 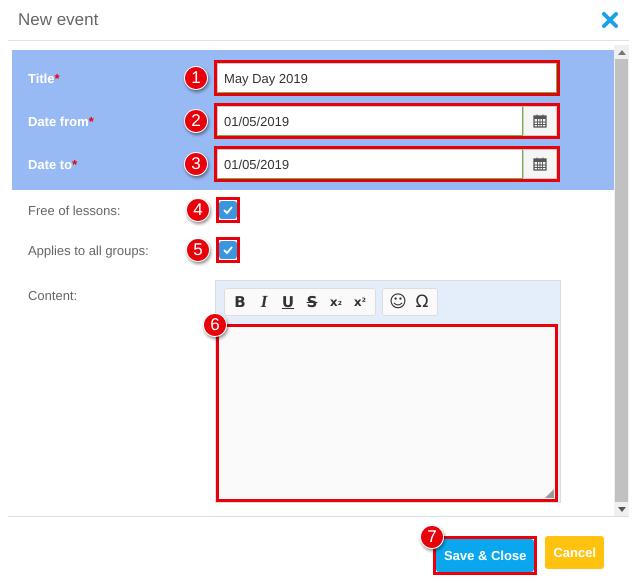 I want to click on toolbar-button: ☺, so click(x=398, y=302).